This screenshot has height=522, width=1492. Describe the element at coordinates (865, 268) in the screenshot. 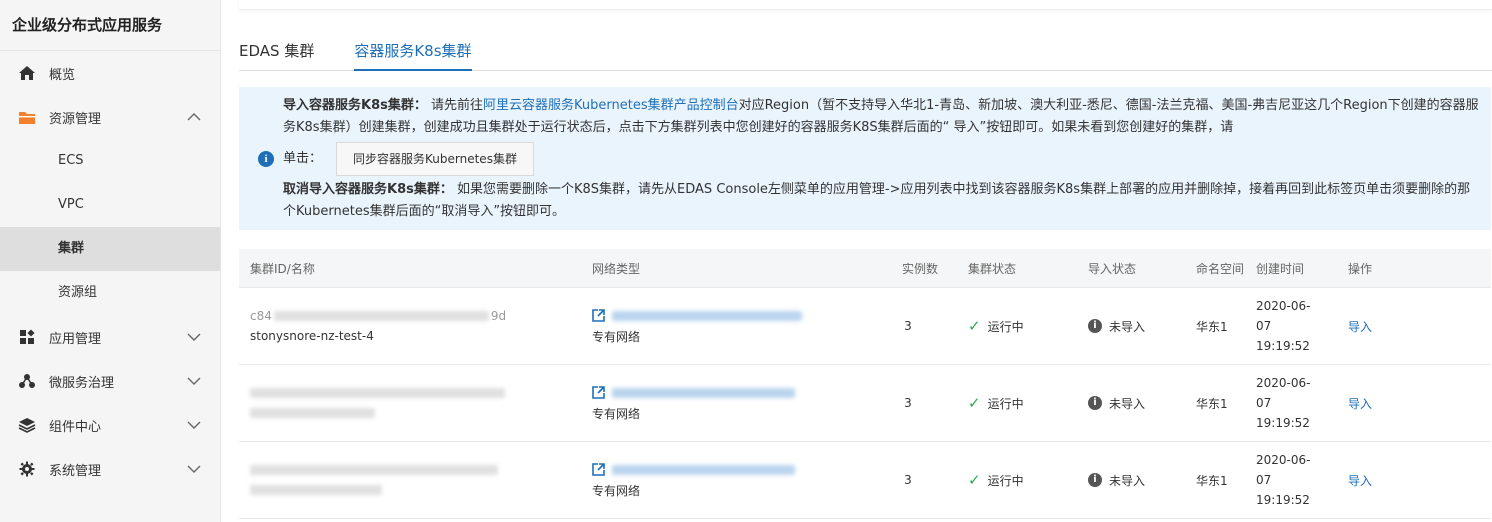

I see `table-header: 集群ID/名称 网络类型 实例数 集群状态 导入状态 命名空间 创建时间 操作` at that location.